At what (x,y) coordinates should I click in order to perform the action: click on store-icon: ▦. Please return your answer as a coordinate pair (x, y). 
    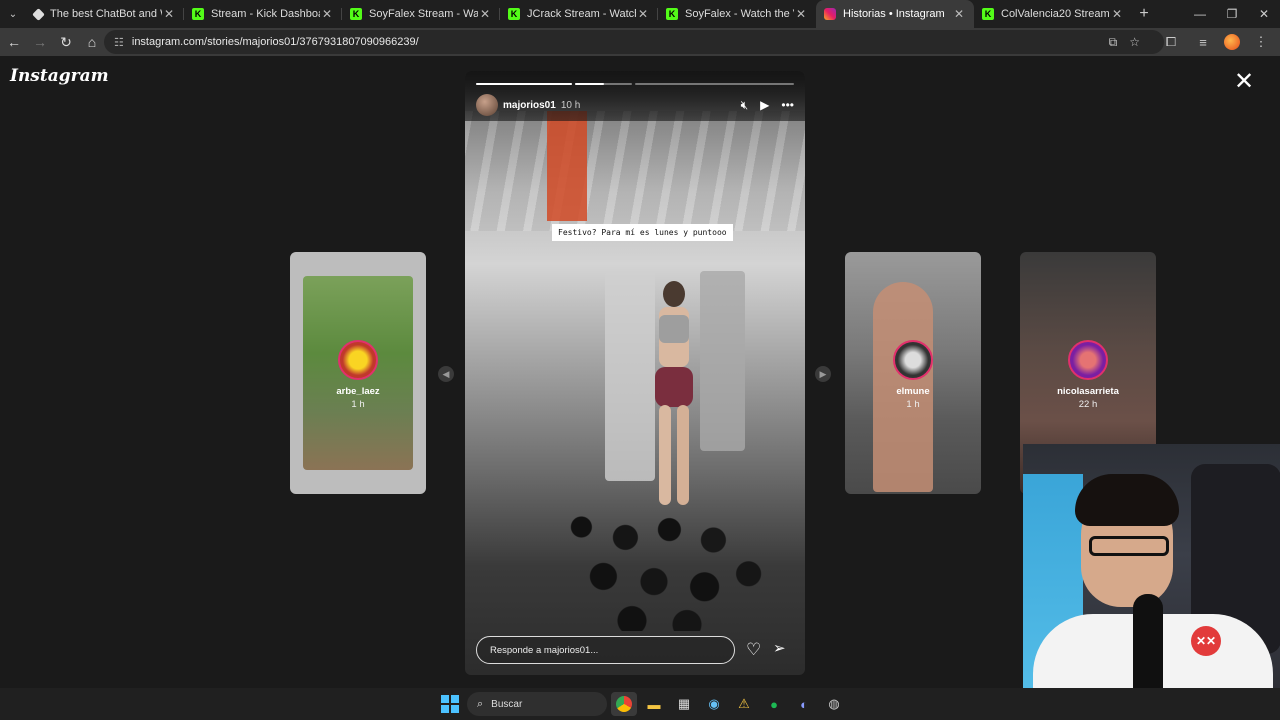
    Looking at the image, I should click on (684, 704).